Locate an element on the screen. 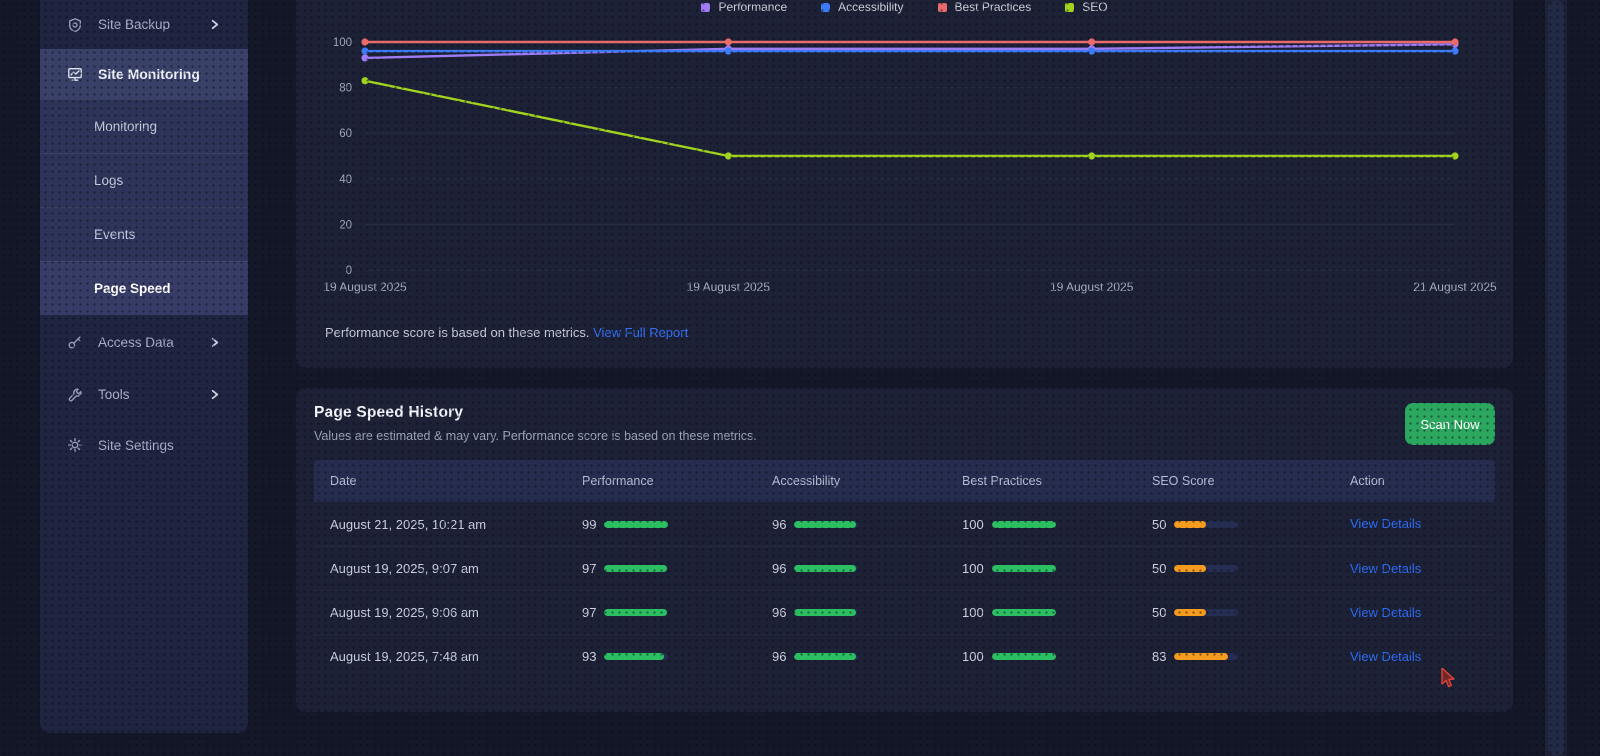 The height and width of the screenshot is (756, 1600). column-header-seo-score: SEO Score is located at coordinates (1183, 481).